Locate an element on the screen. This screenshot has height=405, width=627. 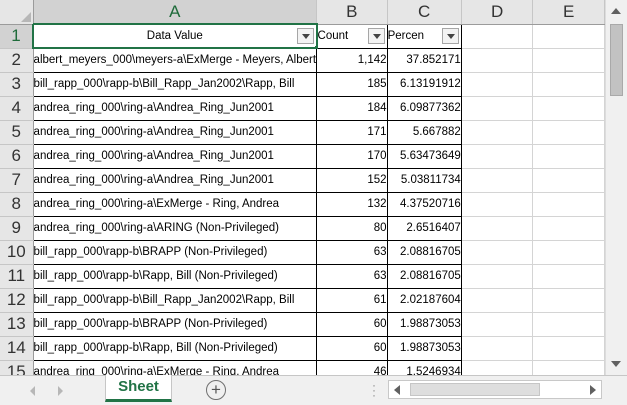
cell-count: 46 is located at coordinates (352, 367).